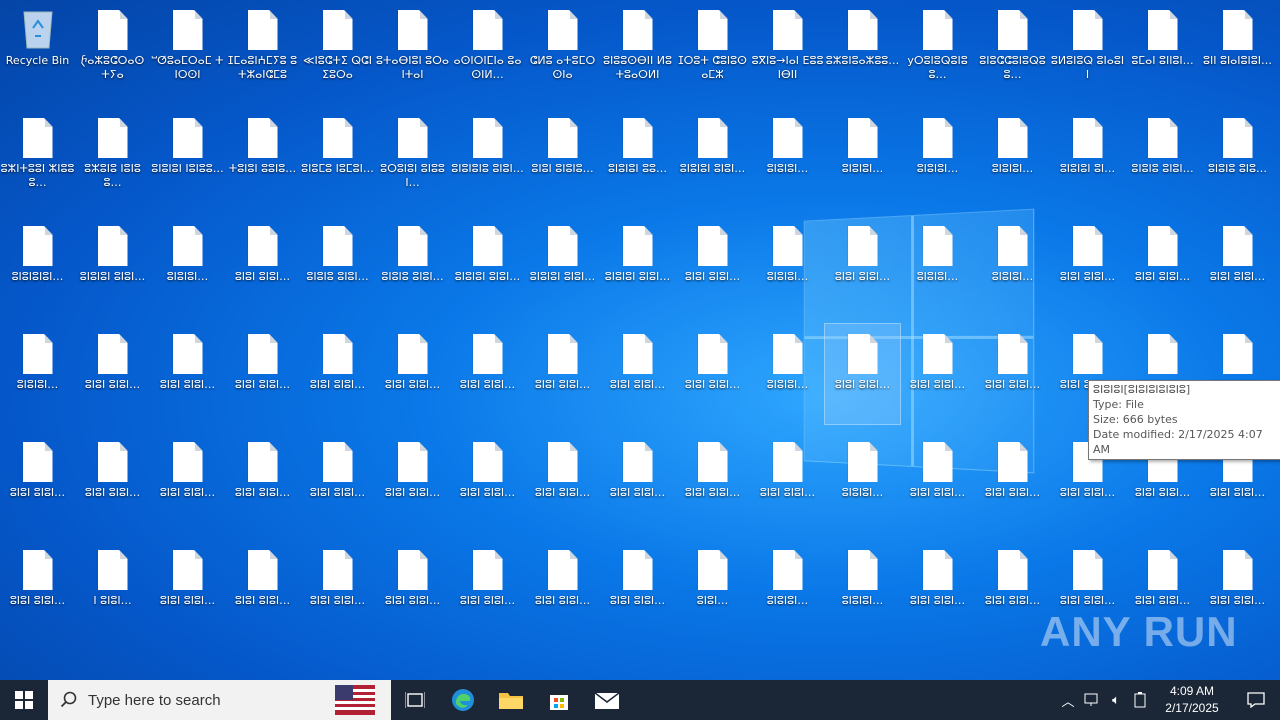  Describe the element at coordinates (637, 50) in the screenshot. I see `desktop-file-icon: ⵓⵏⵓⵓⵙⴱⵏⵏ ⵍⵓⵜⵓⴰⵔⵍⵏ` at that location.